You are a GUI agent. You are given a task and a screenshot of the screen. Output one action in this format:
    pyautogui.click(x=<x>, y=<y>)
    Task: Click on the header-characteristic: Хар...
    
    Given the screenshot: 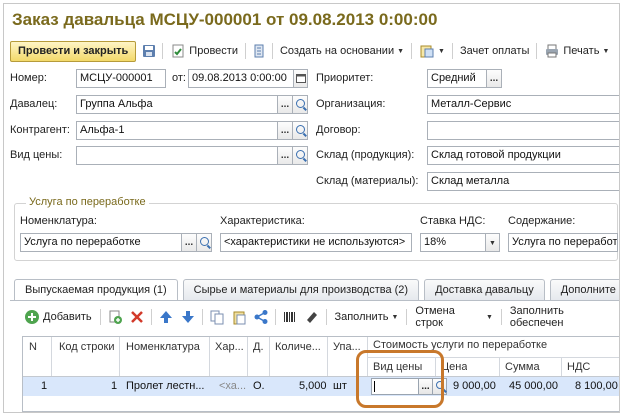 What is the action you would take?
    pyautogui.click(x=230, y=347)
    